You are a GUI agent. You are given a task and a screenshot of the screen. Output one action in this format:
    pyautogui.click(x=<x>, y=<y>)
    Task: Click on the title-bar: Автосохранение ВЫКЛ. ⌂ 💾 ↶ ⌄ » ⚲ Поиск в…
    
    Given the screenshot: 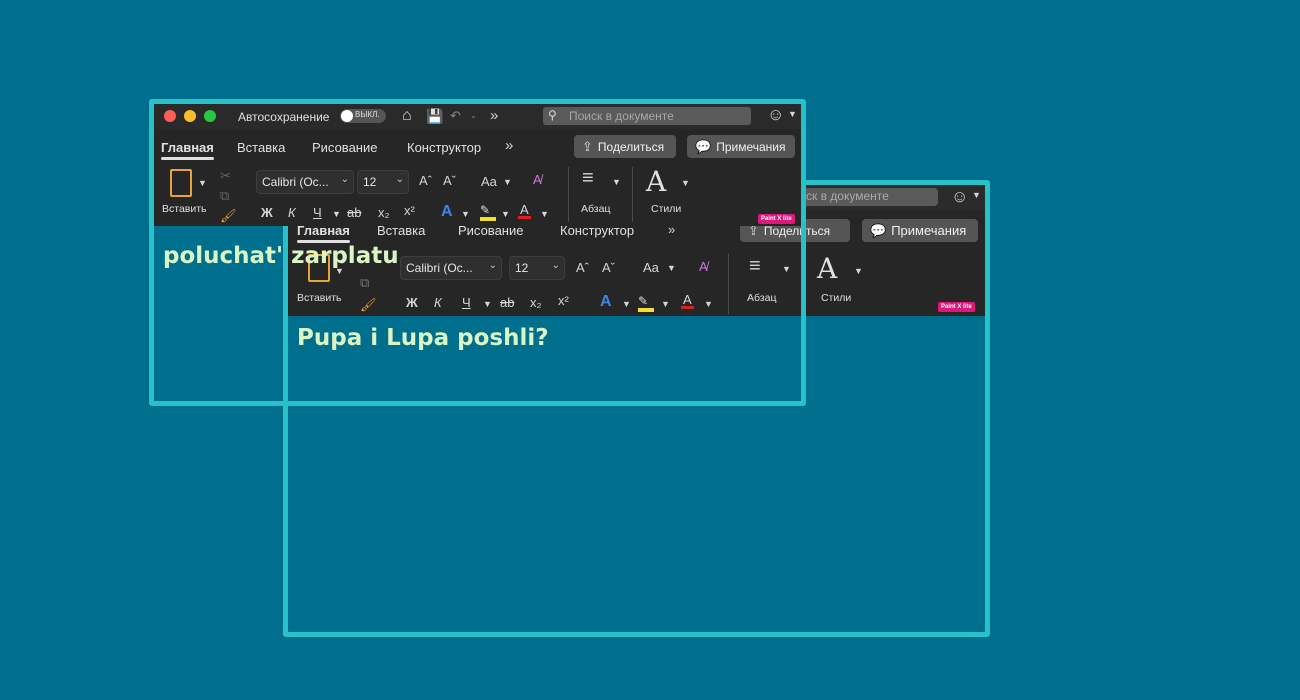 What is the action you would take?
    pyautogui.click(x=477, y=116)
    